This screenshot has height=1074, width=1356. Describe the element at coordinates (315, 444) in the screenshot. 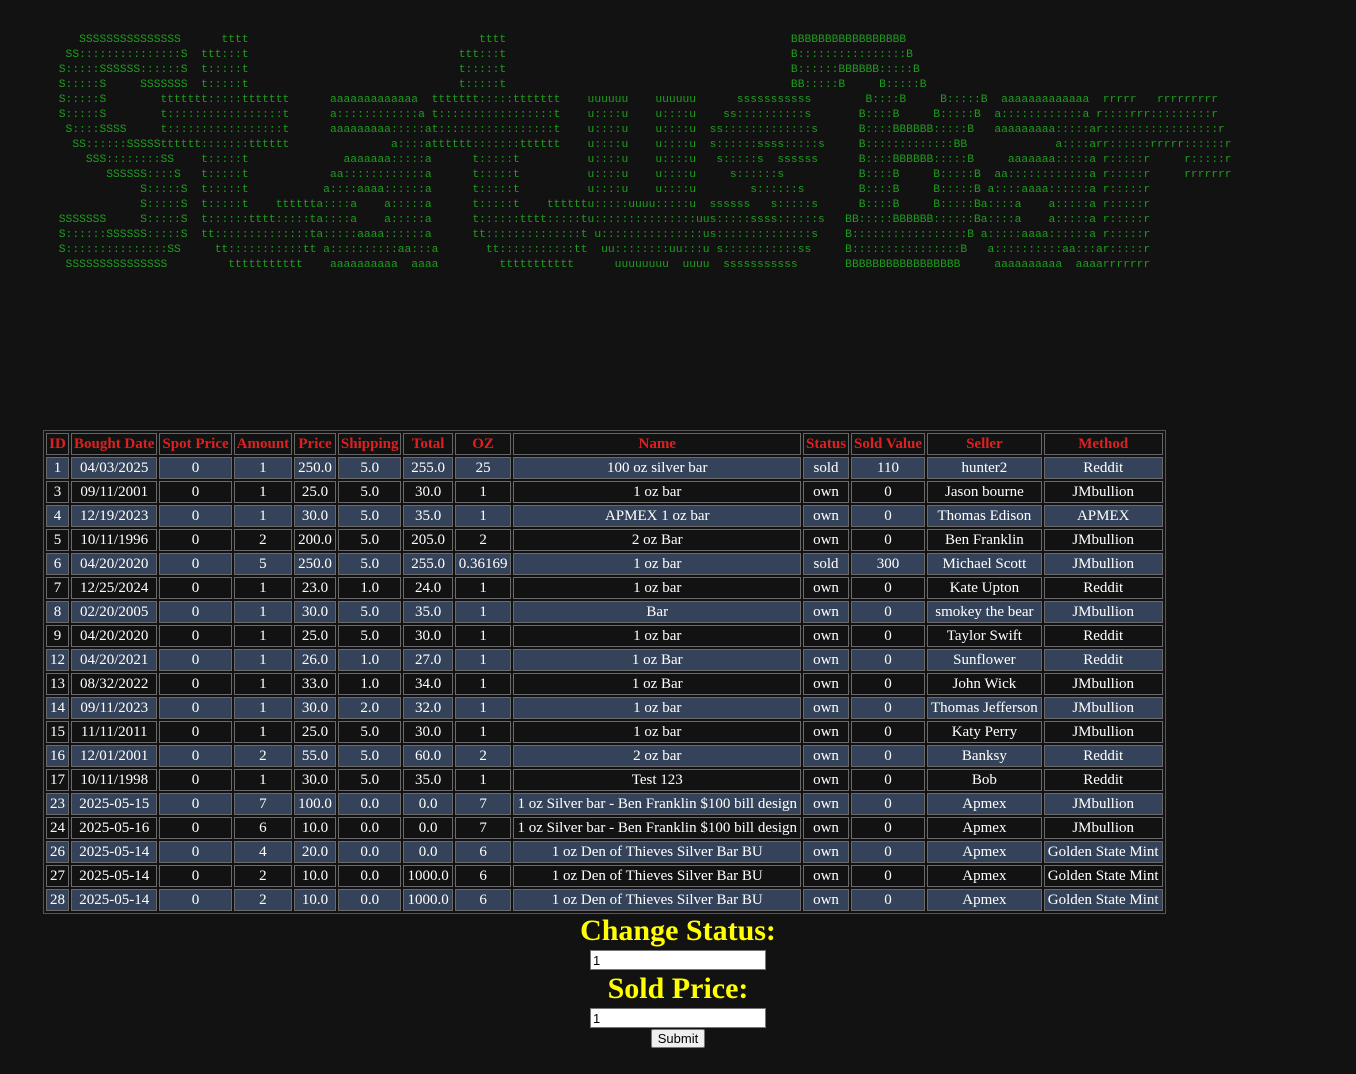

I see `column-header: Price` at that location.